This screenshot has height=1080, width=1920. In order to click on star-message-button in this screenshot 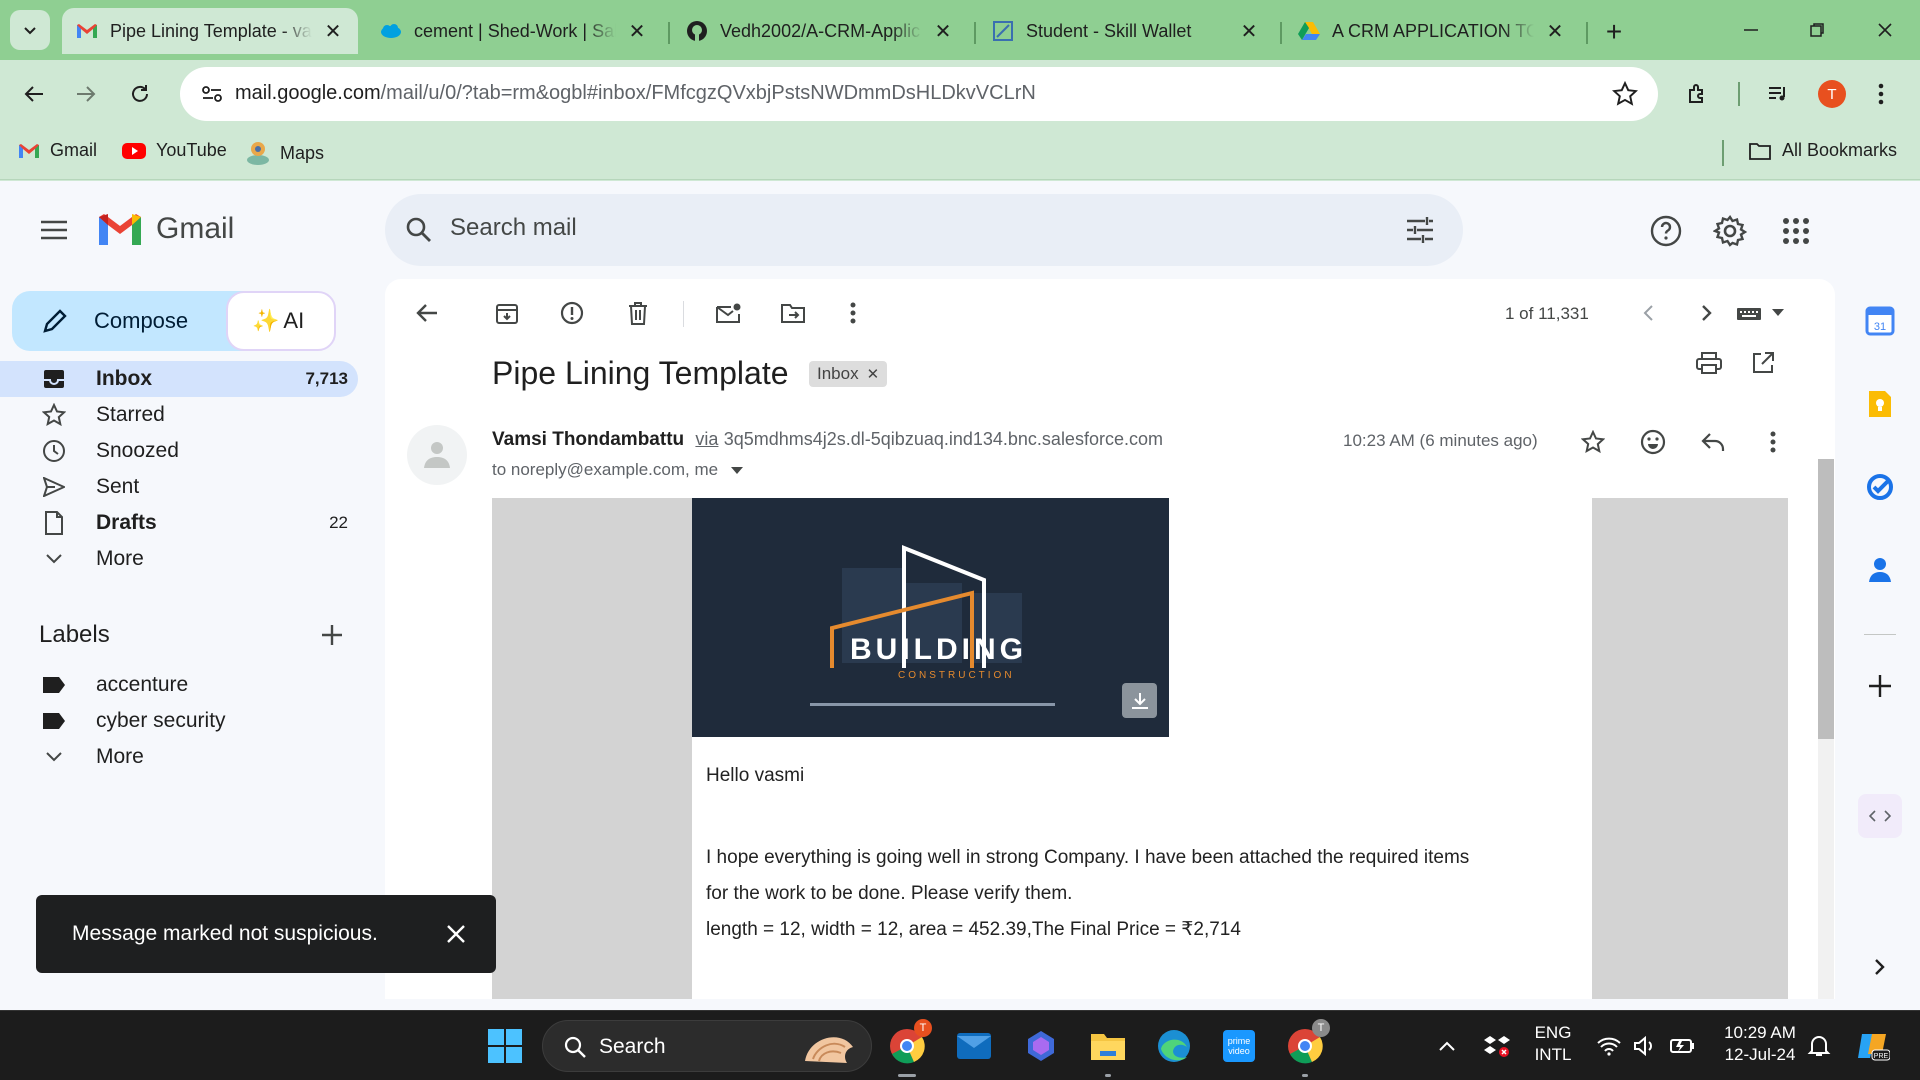, I will do `click(1593, 442)`.